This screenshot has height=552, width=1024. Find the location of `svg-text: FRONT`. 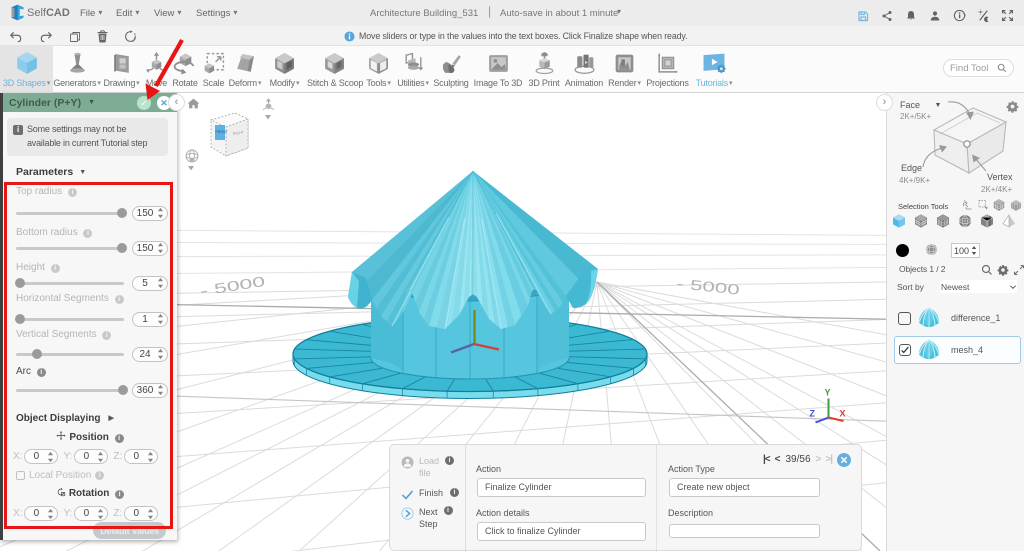

svg-text: FRONT is located at coordinates (222, 132).